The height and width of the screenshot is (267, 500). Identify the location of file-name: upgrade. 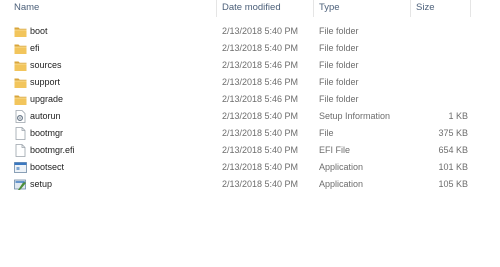
(47, 99).